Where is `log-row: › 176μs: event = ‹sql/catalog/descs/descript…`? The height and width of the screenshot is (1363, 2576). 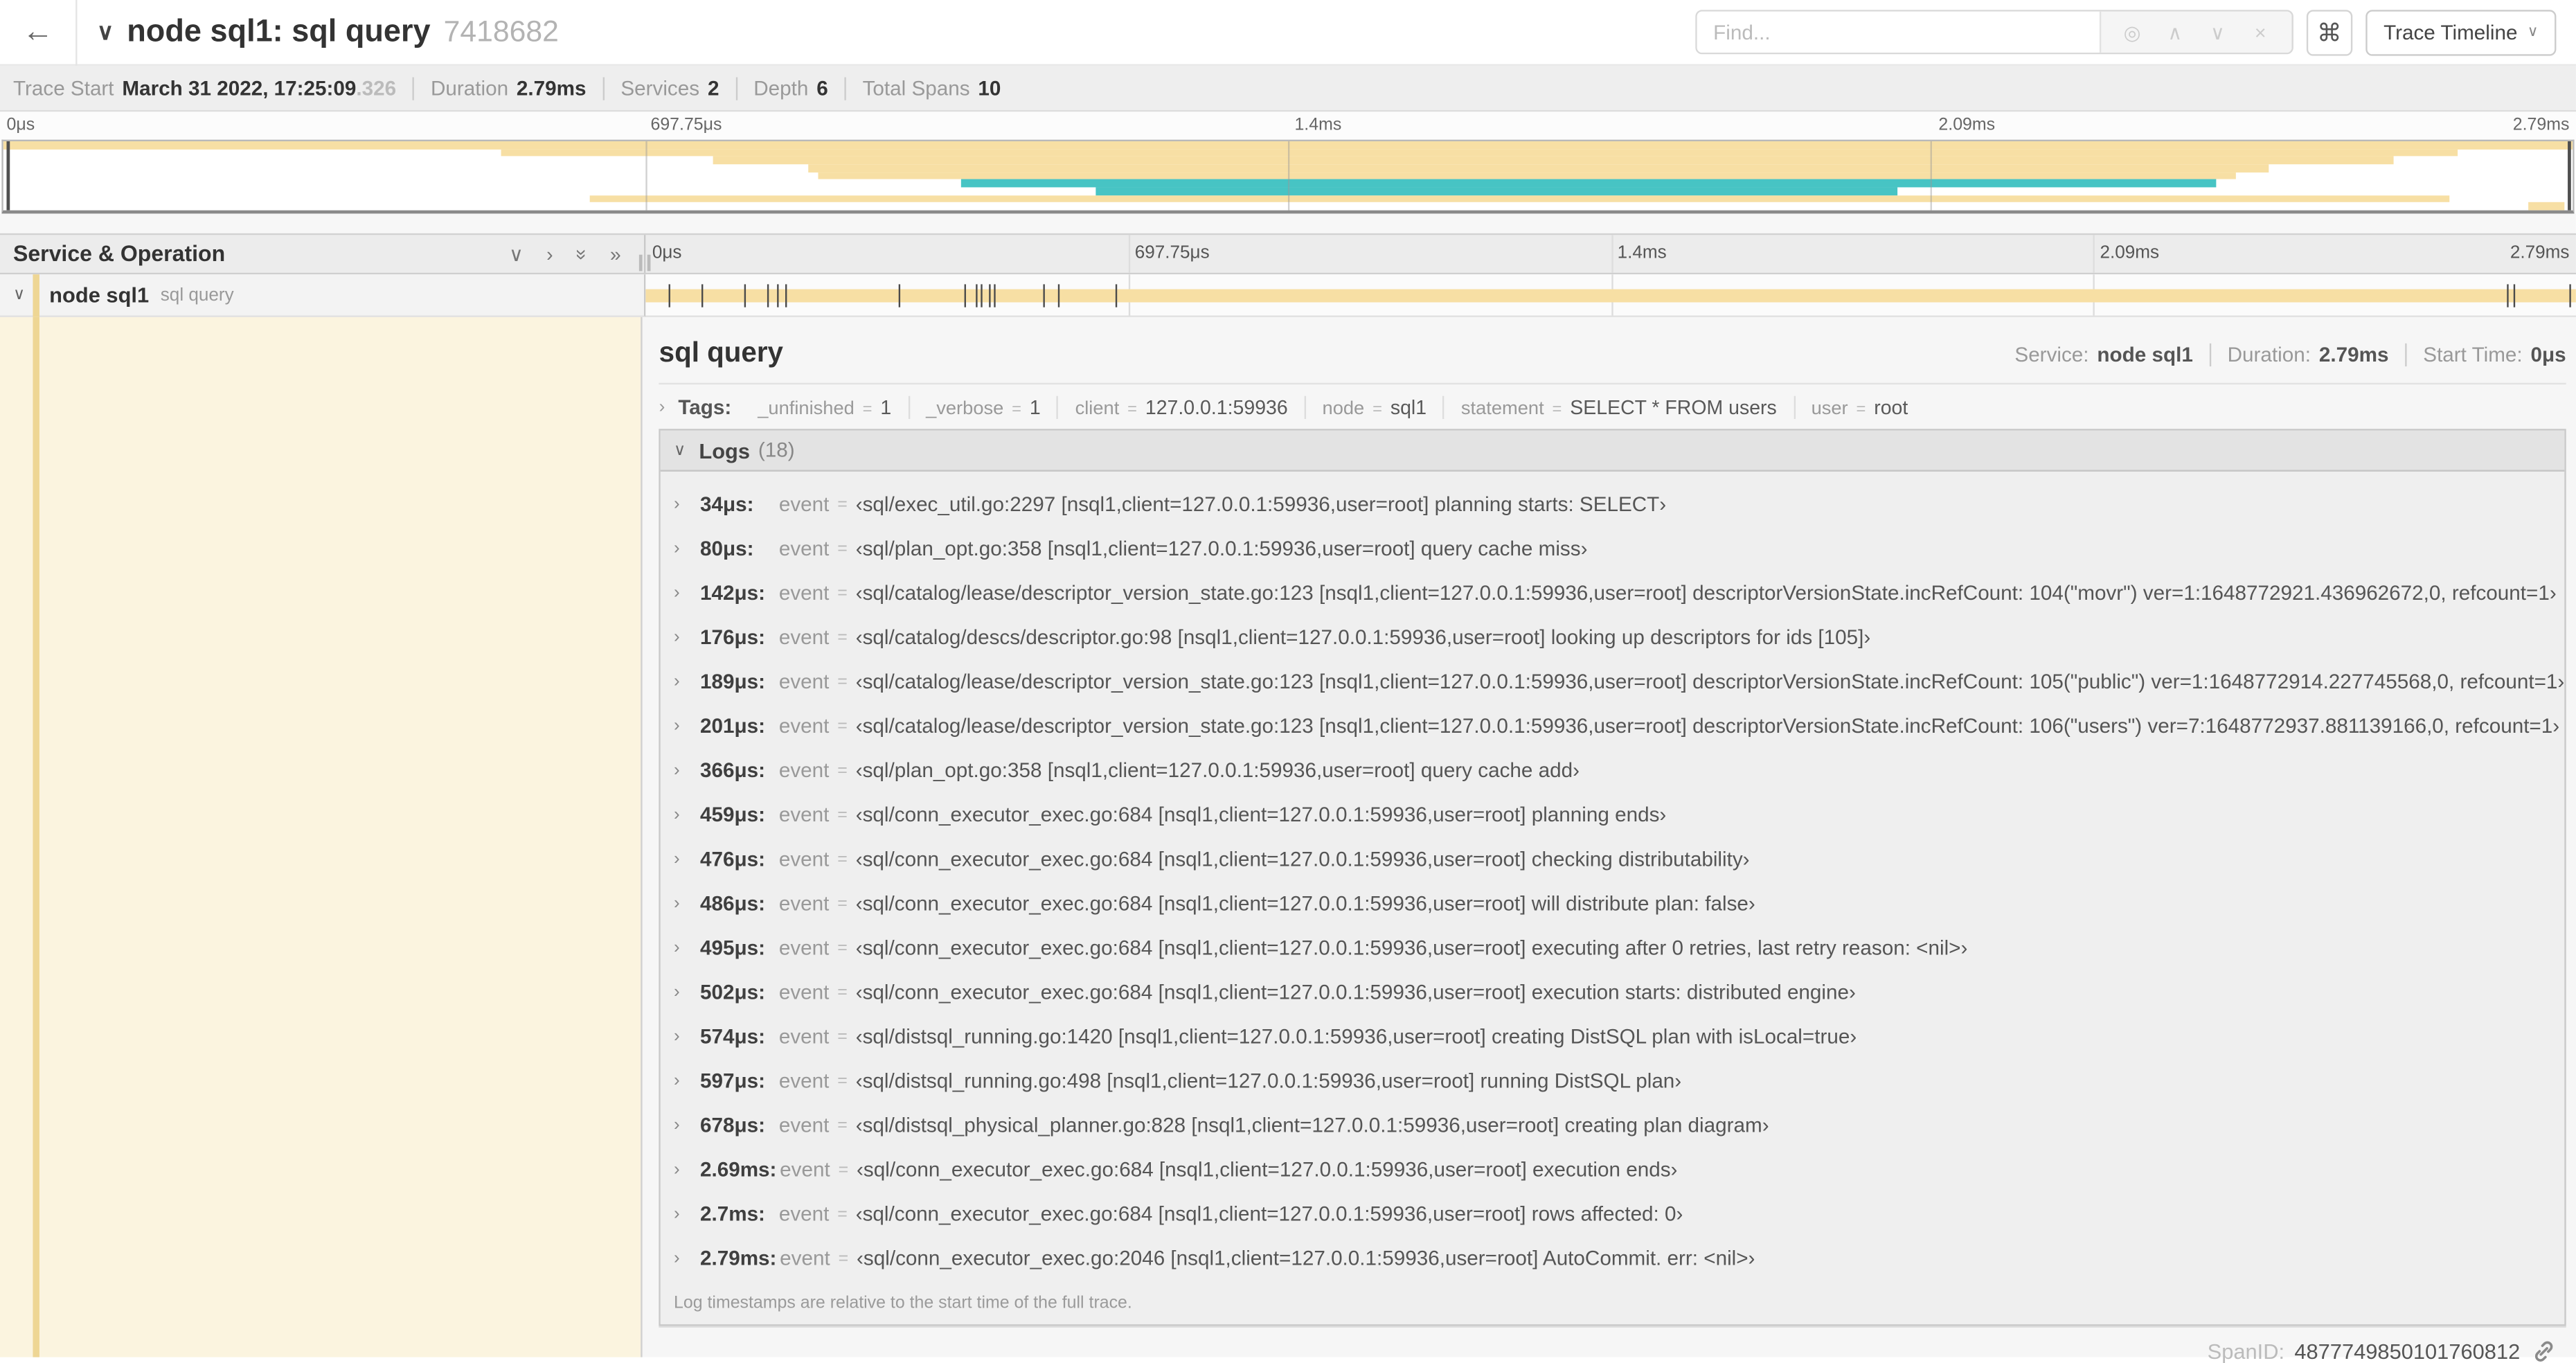
log-row: › 176μs: event = ‹sql/catalog/descs/descript… is located at coordinates (1612, 637).